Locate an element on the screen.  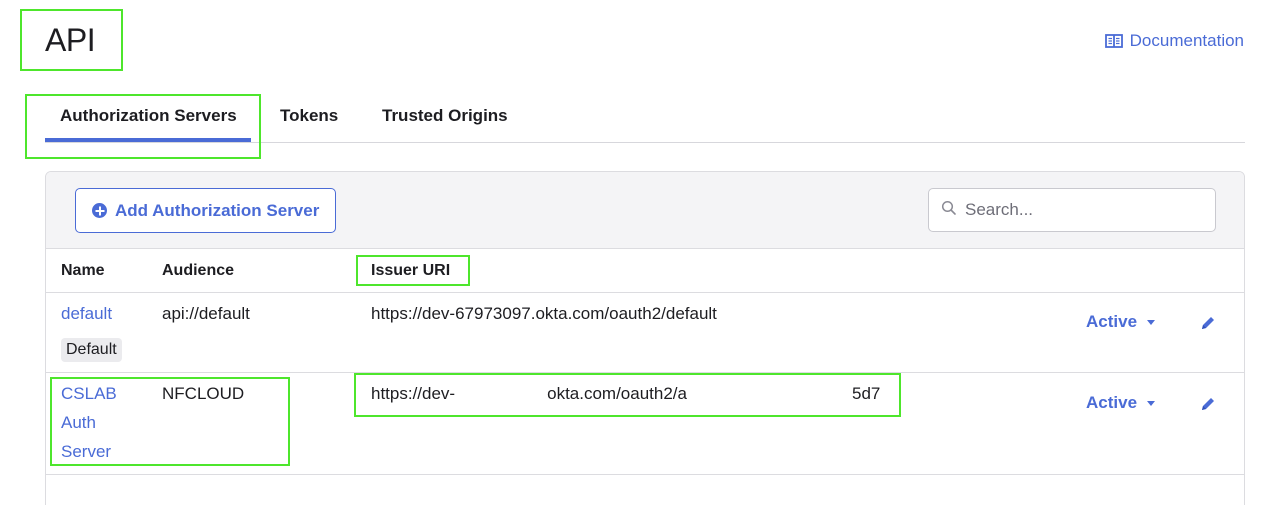
toolbar: Add Authorization Server is located at coordinates (645, 210).